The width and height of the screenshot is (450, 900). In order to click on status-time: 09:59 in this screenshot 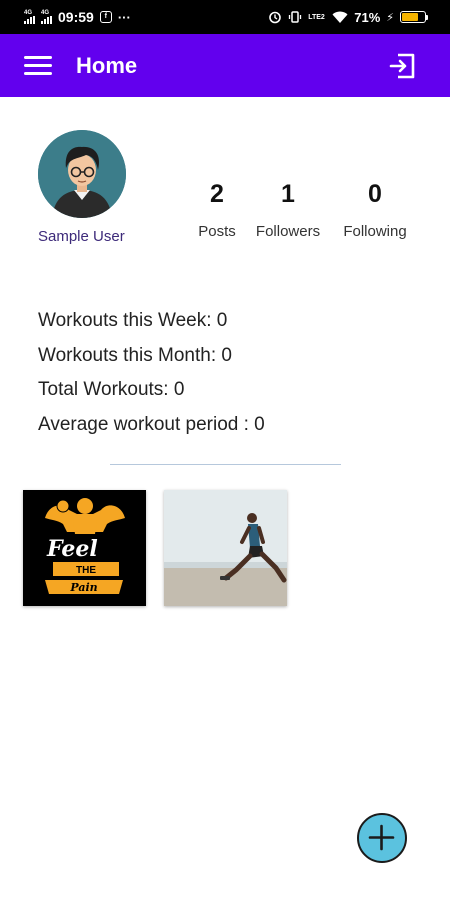, I will do `click(76, 17)`.